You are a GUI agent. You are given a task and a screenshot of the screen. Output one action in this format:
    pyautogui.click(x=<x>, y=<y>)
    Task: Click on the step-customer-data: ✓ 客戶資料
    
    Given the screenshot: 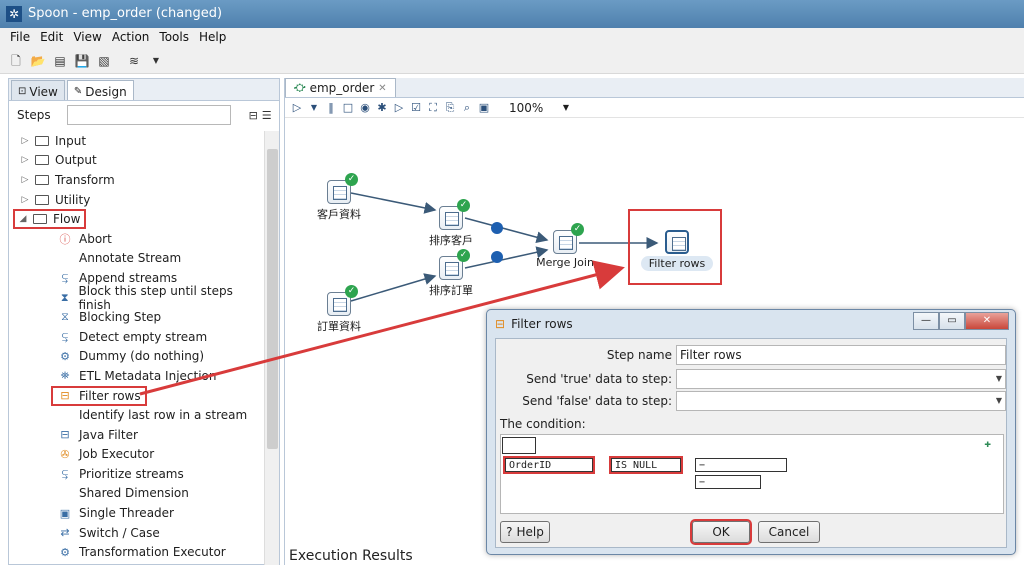 What is the action you would take?
    pyautogui.click(x=339, y=197)
    